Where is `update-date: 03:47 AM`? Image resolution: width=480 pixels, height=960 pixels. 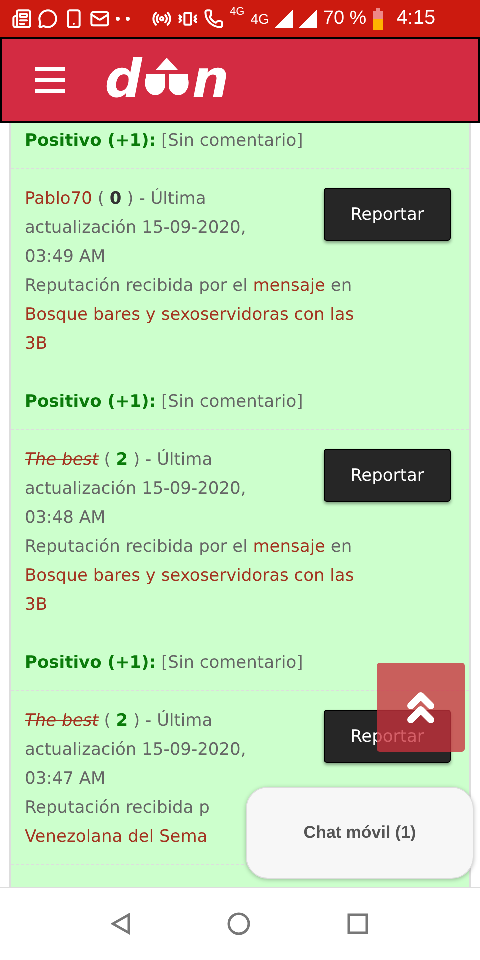
update-date: 03:47 AM is located at coordinates (65, 779).